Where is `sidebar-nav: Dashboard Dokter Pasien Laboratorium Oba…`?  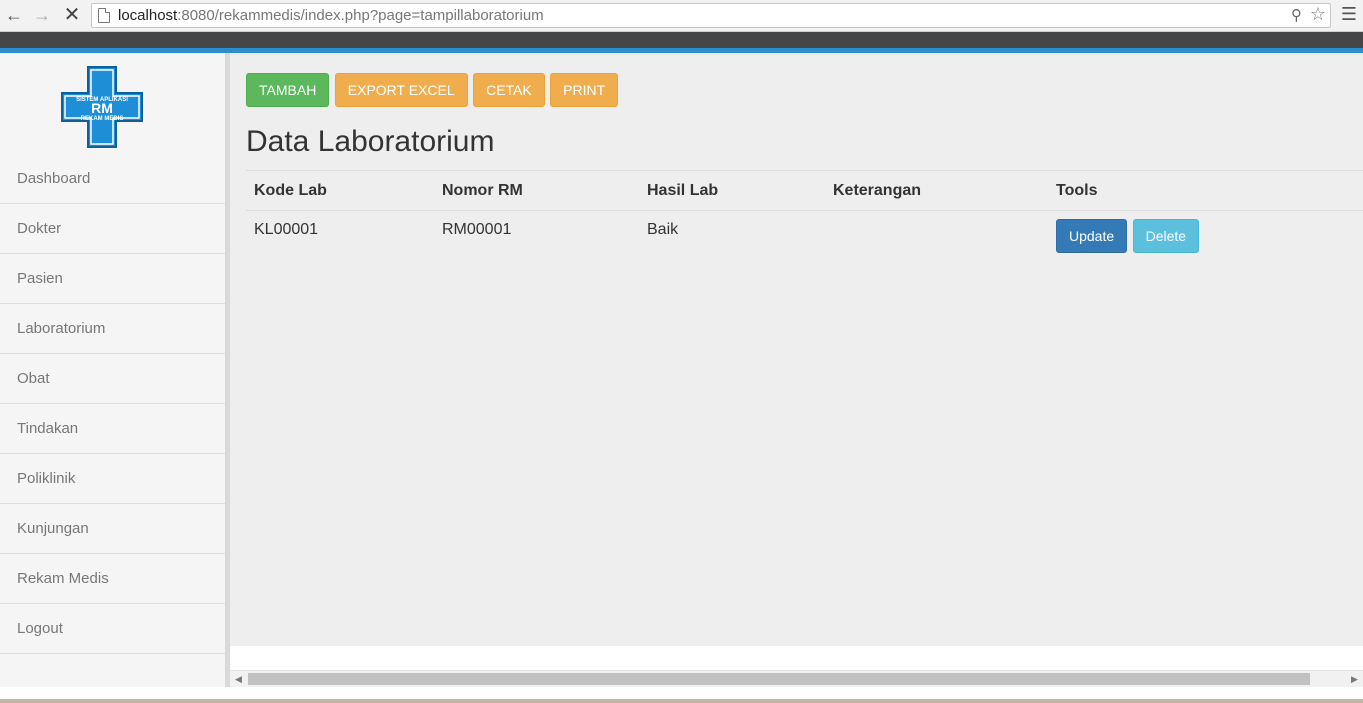 sidebar-nav: Dashboard Dokter Pasien Laboratorium Oba… is located at coordinates (112, 404).